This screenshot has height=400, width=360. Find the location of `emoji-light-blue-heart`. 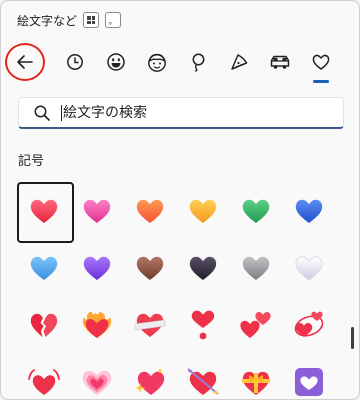

emoji-light-blue-heart is located at coordinates (43, 267).